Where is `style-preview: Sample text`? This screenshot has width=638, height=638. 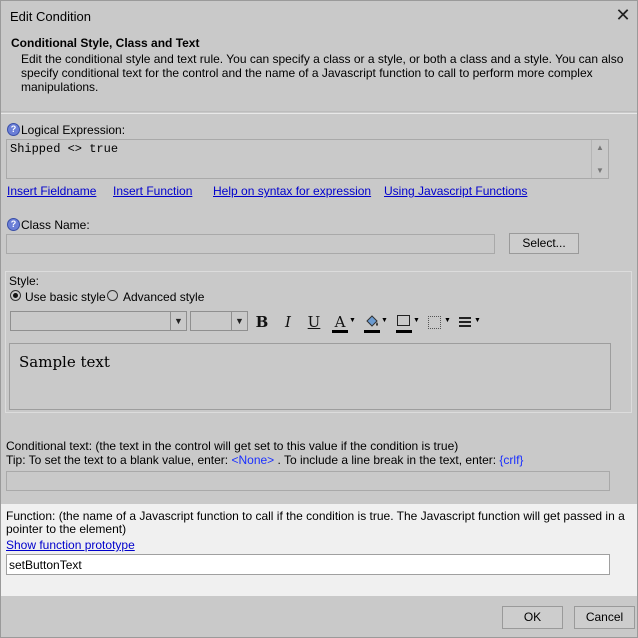 style-preview: Sample text is located at coordinates (310, 376).